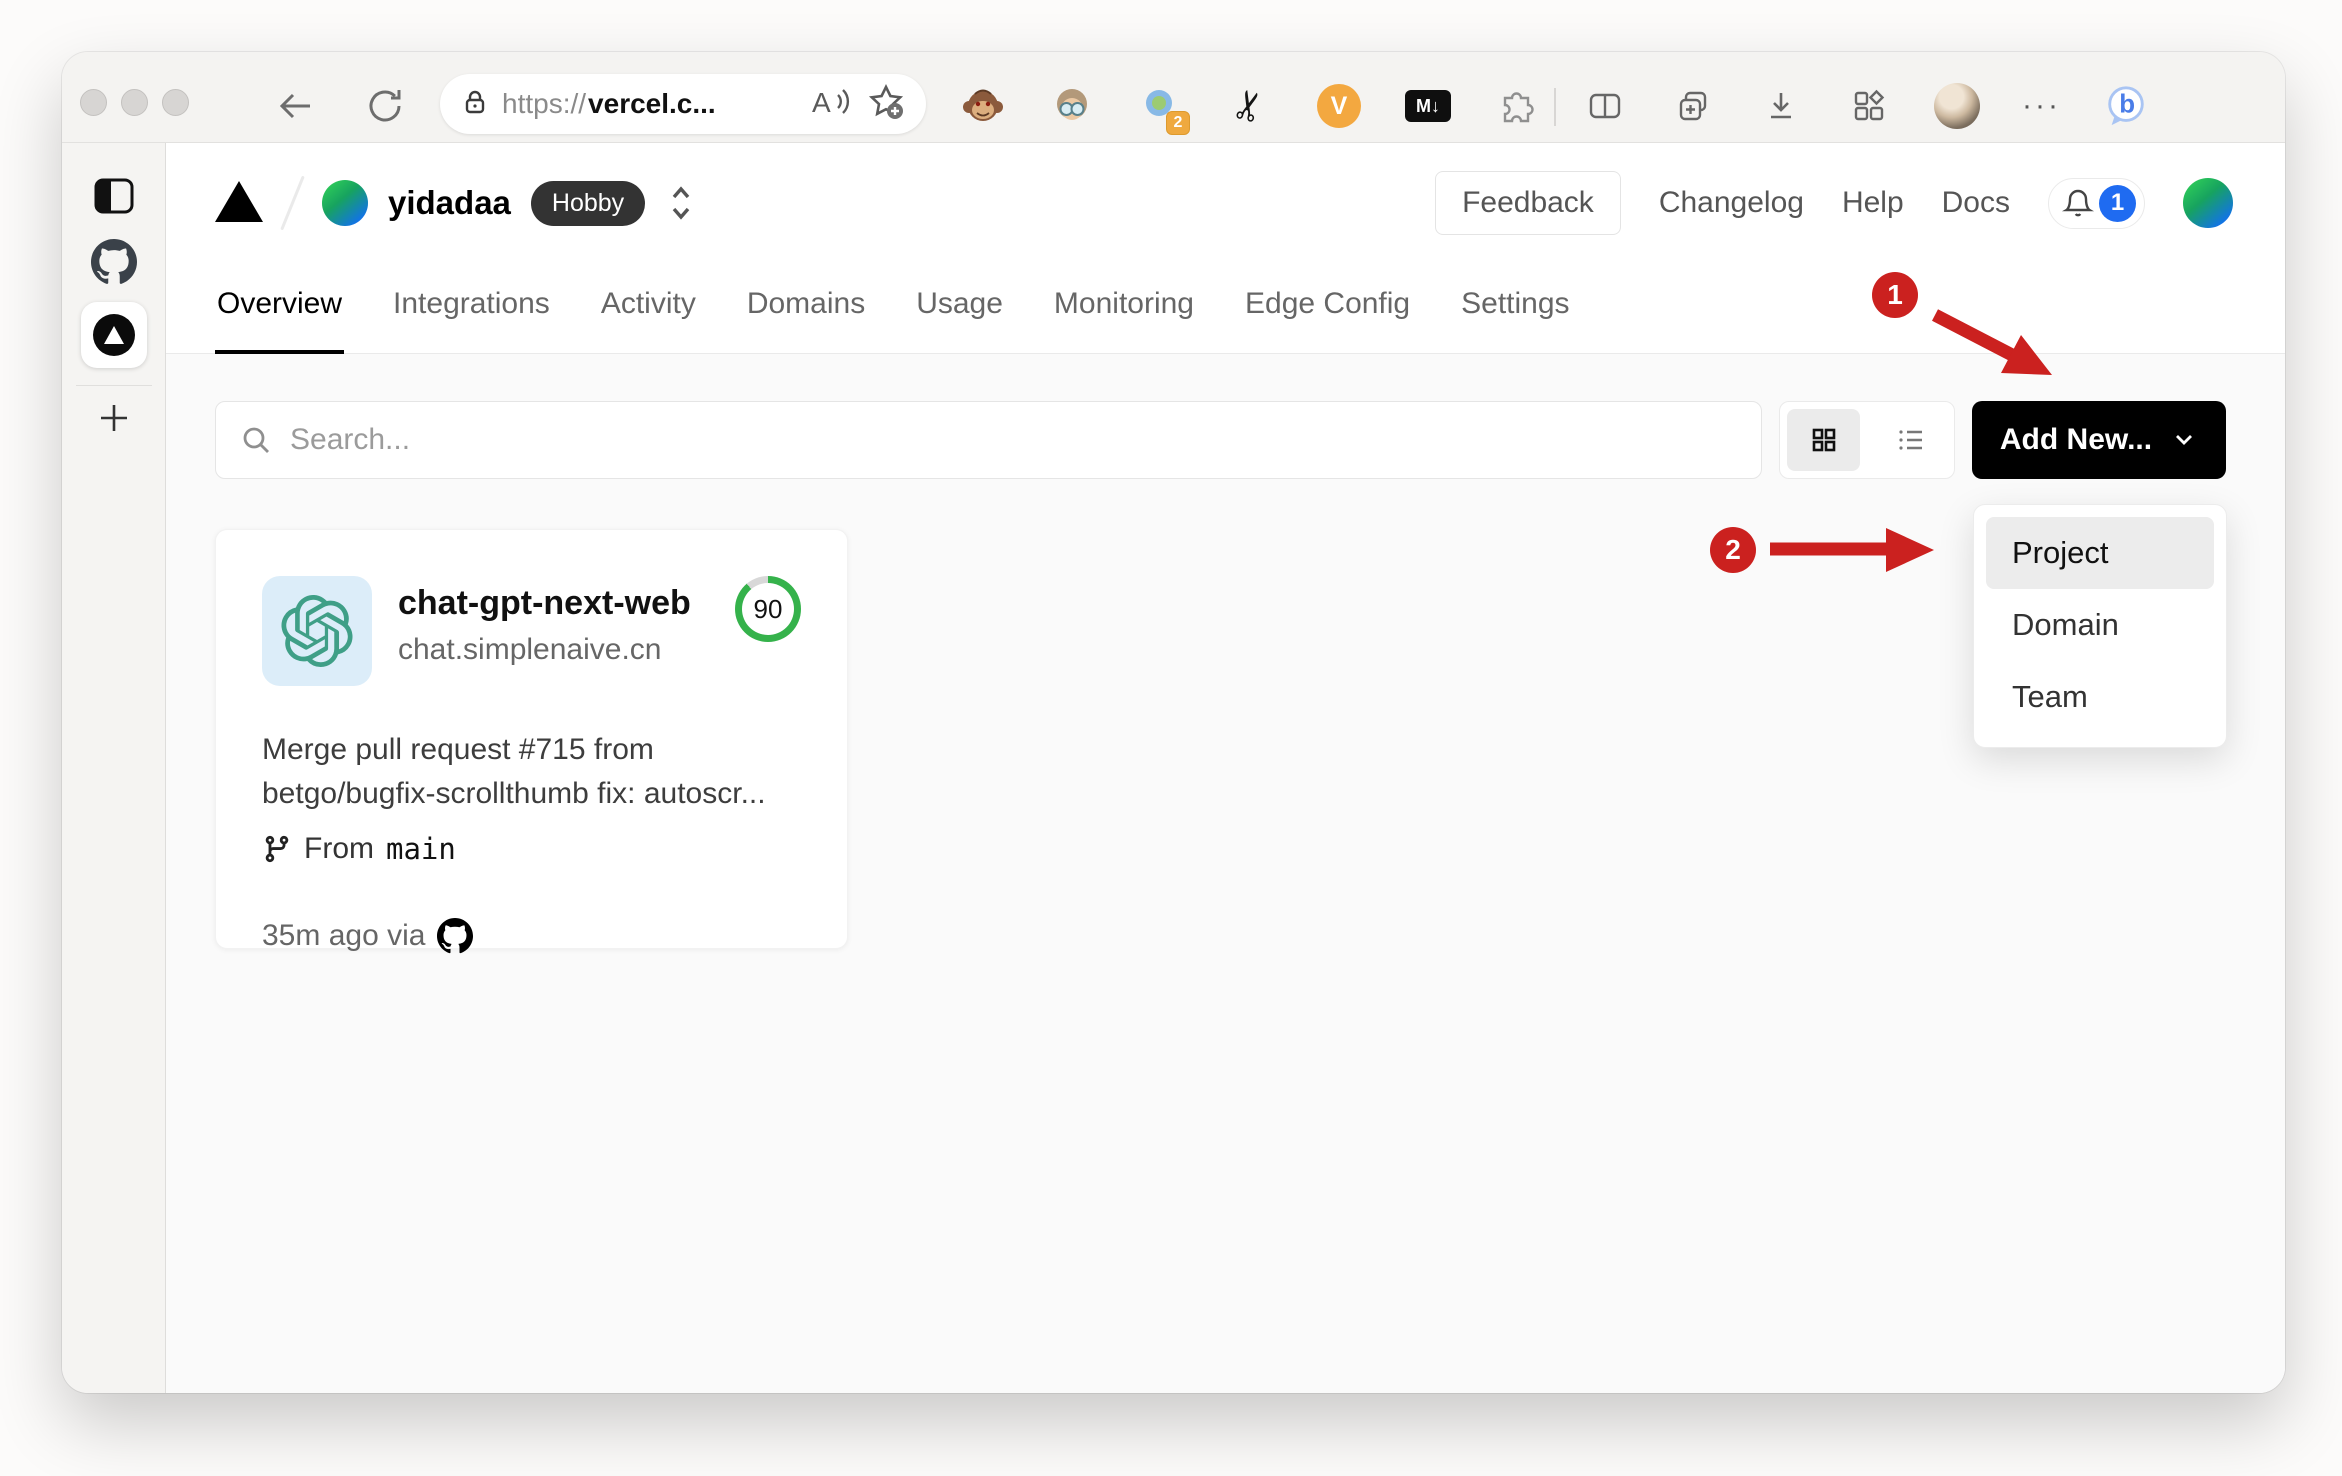 The height and width of the screenshot is (1476, 2342). I want to click on notifications-button: 1, so click(2096, 203).